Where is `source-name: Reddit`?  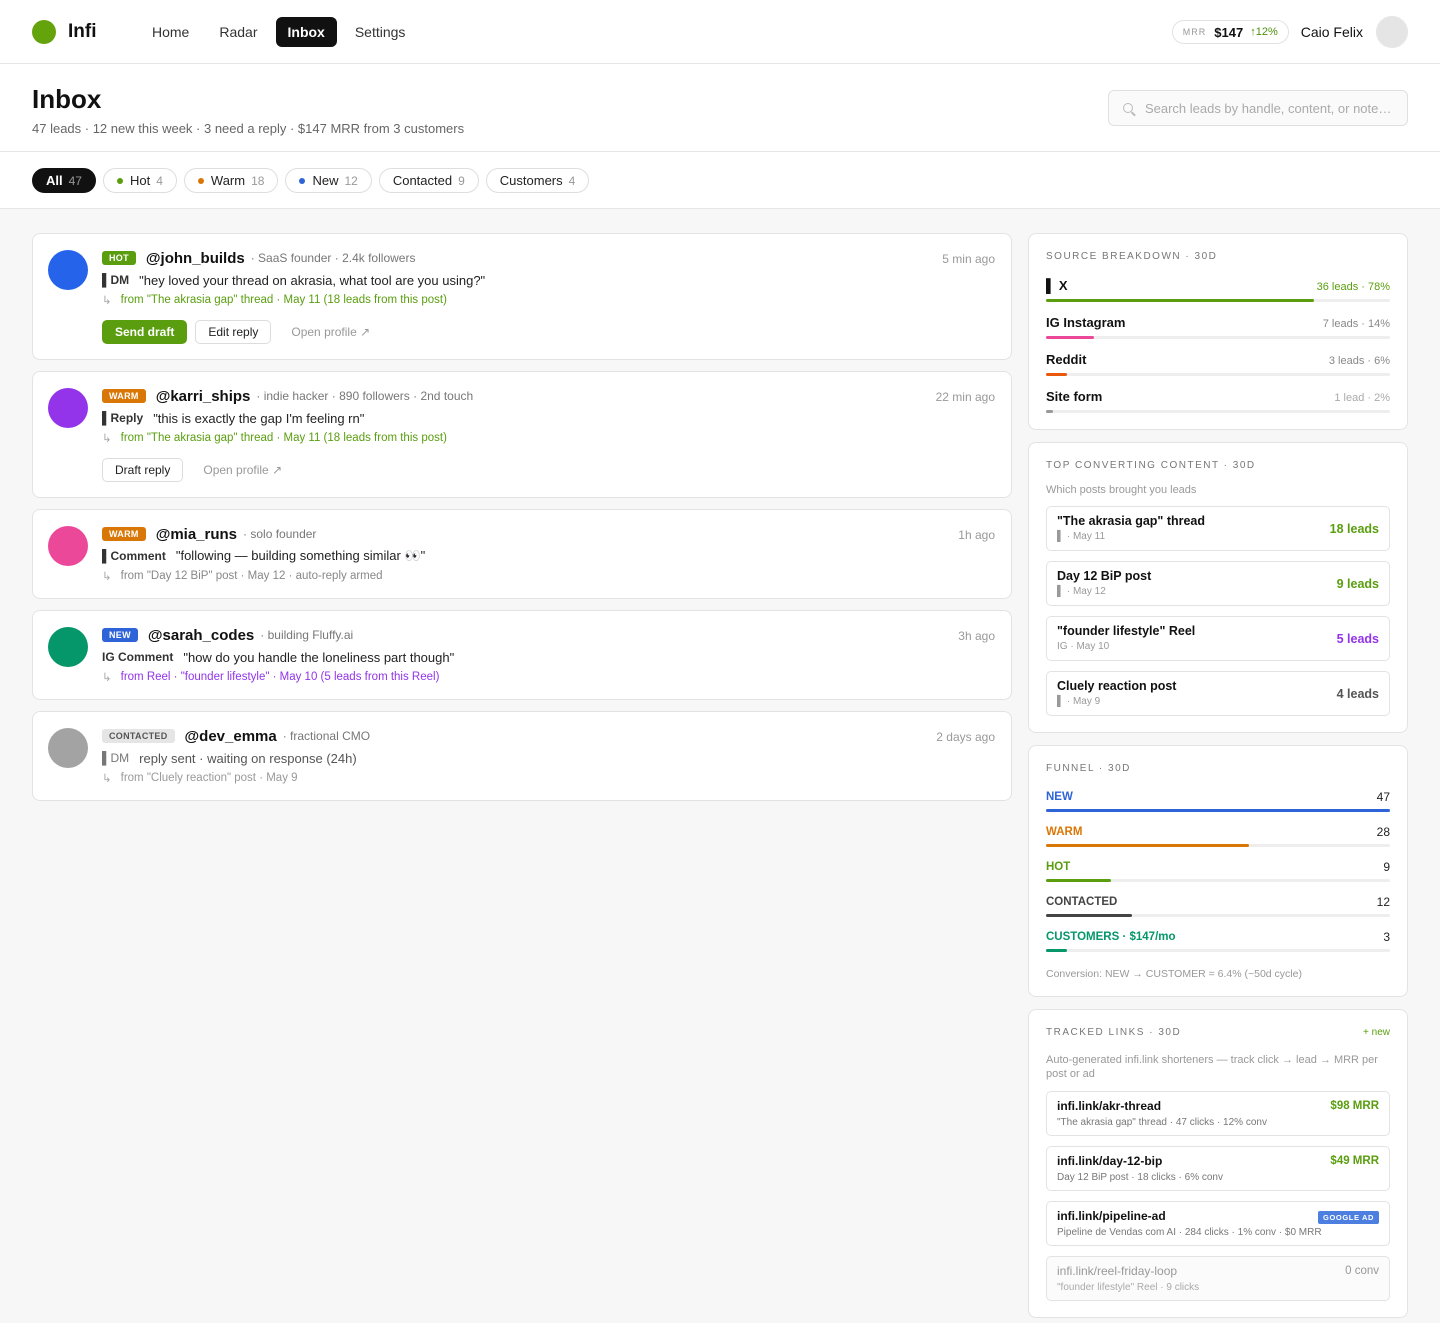 source-name: Reddit is located at coordinates (1066, 359).